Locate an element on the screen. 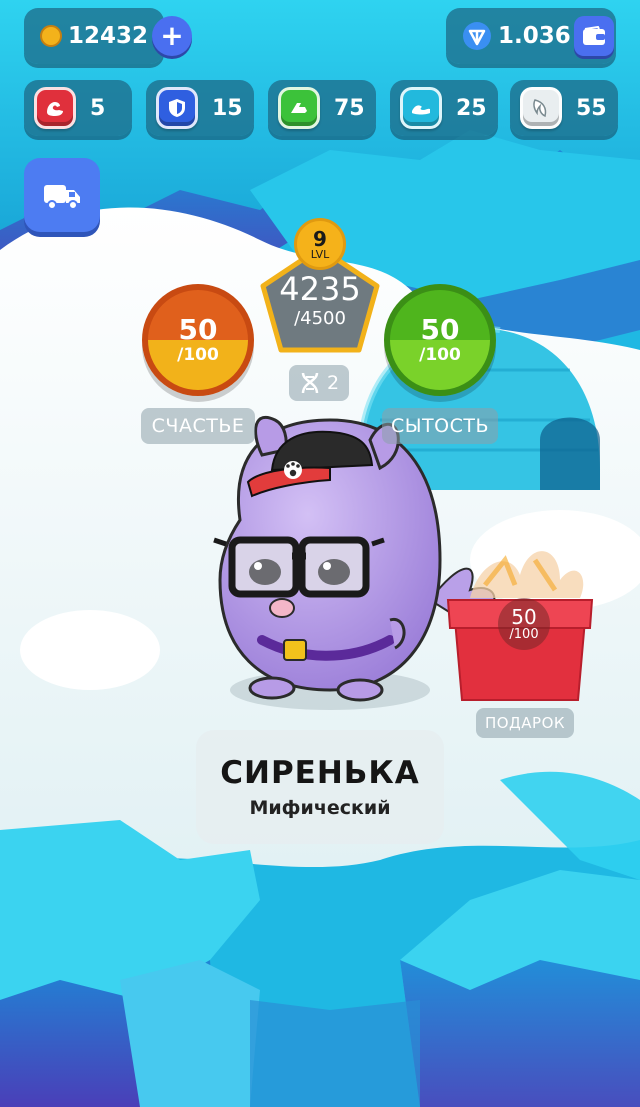 The image size is (640, 1107). coin-amount: 12432 is located at coordinates (108, 36).